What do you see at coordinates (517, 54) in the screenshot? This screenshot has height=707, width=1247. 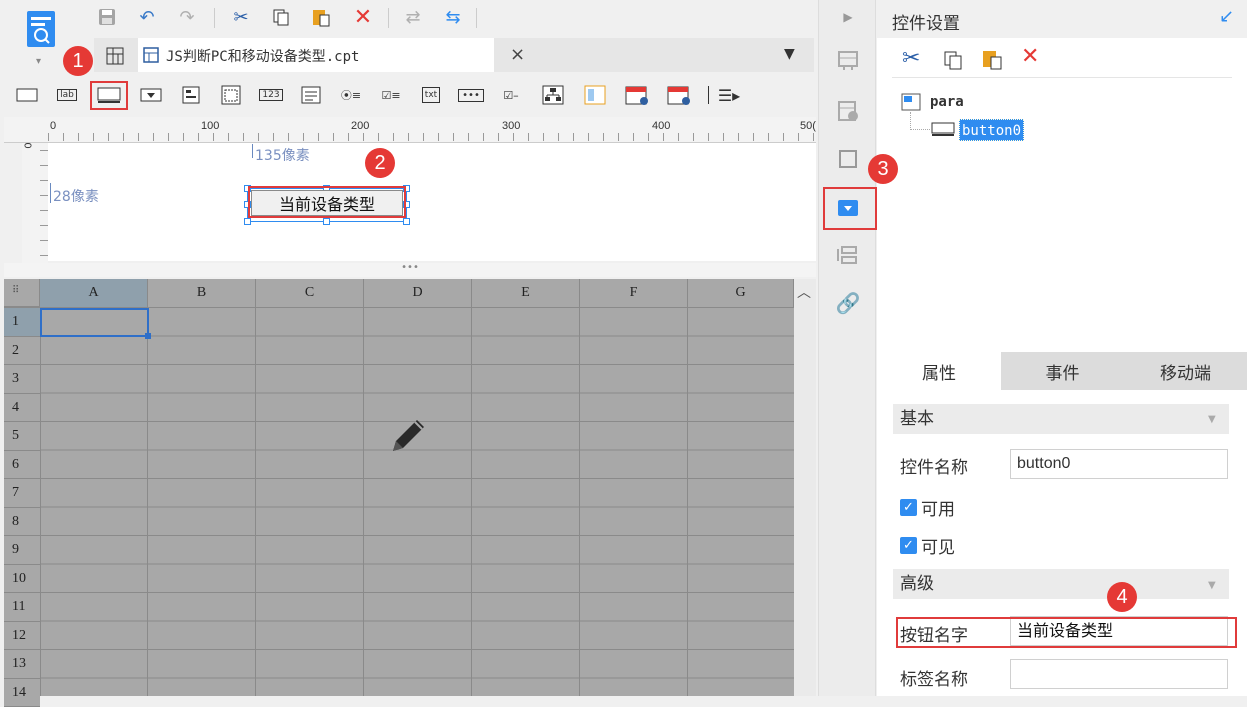 I see `tab-close-icon: ×` at bounding box center [517, 54].